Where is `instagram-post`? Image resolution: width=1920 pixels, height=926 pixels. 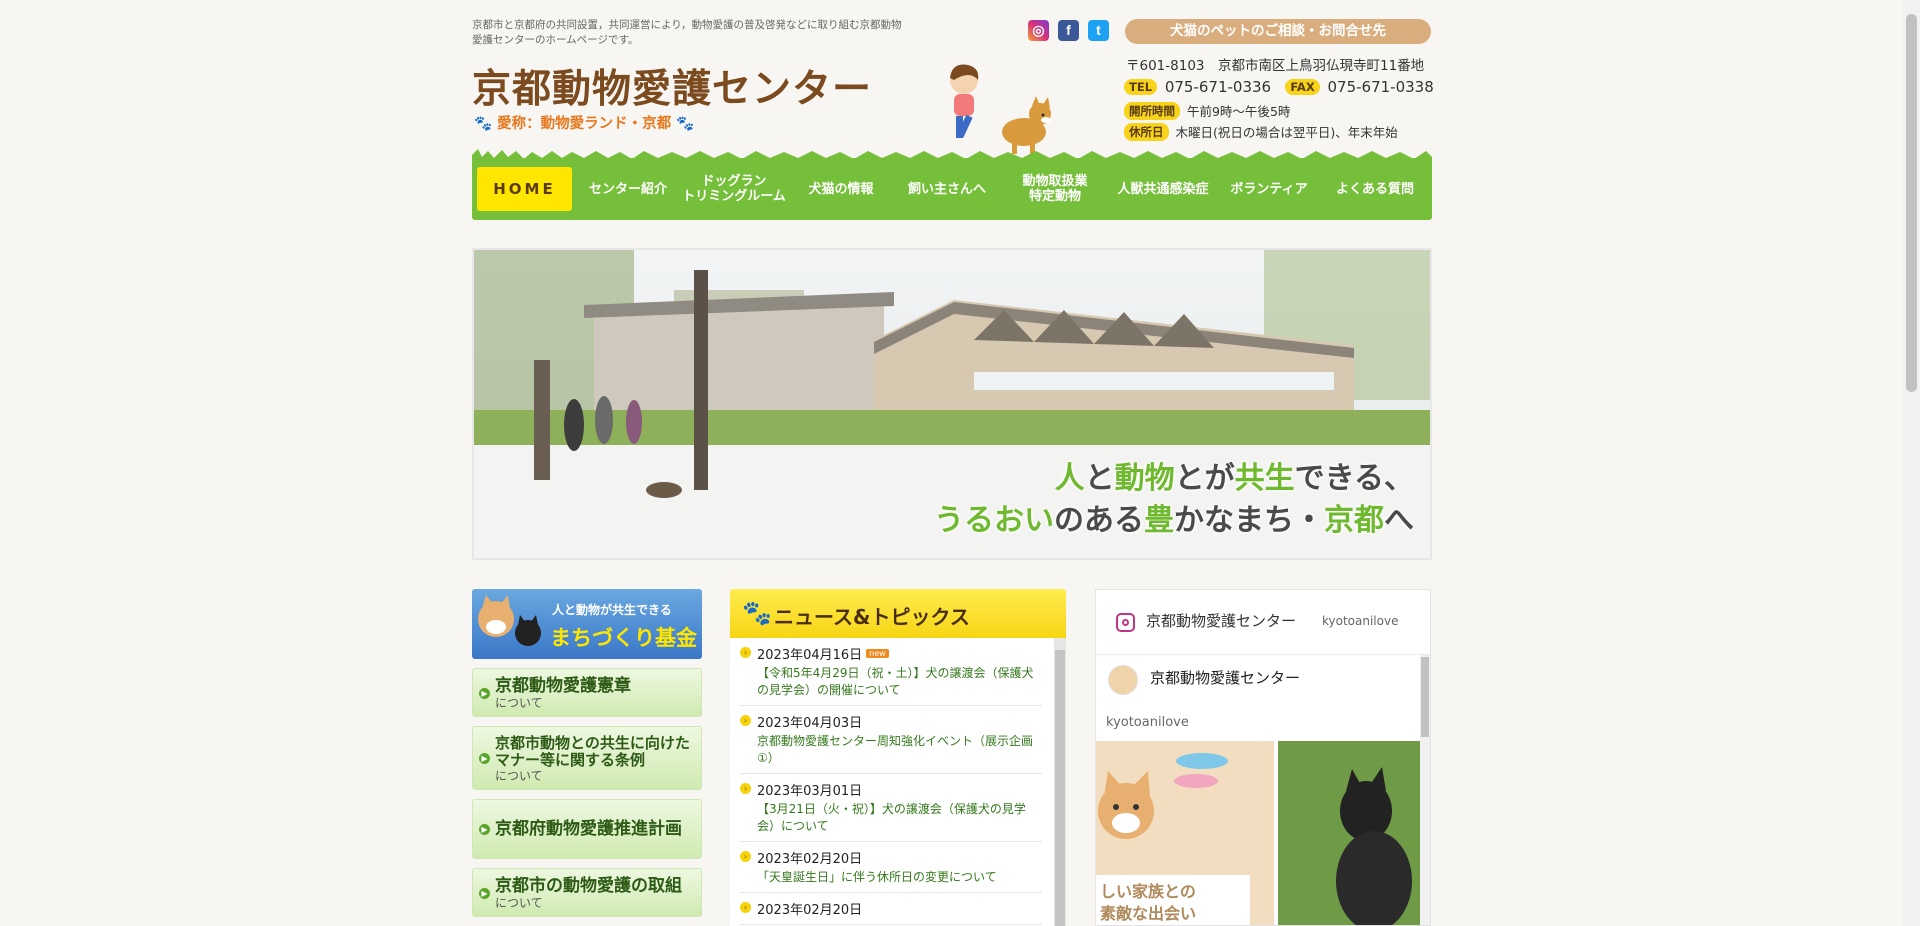 instagram-post is located at coordinates (1350, 833).